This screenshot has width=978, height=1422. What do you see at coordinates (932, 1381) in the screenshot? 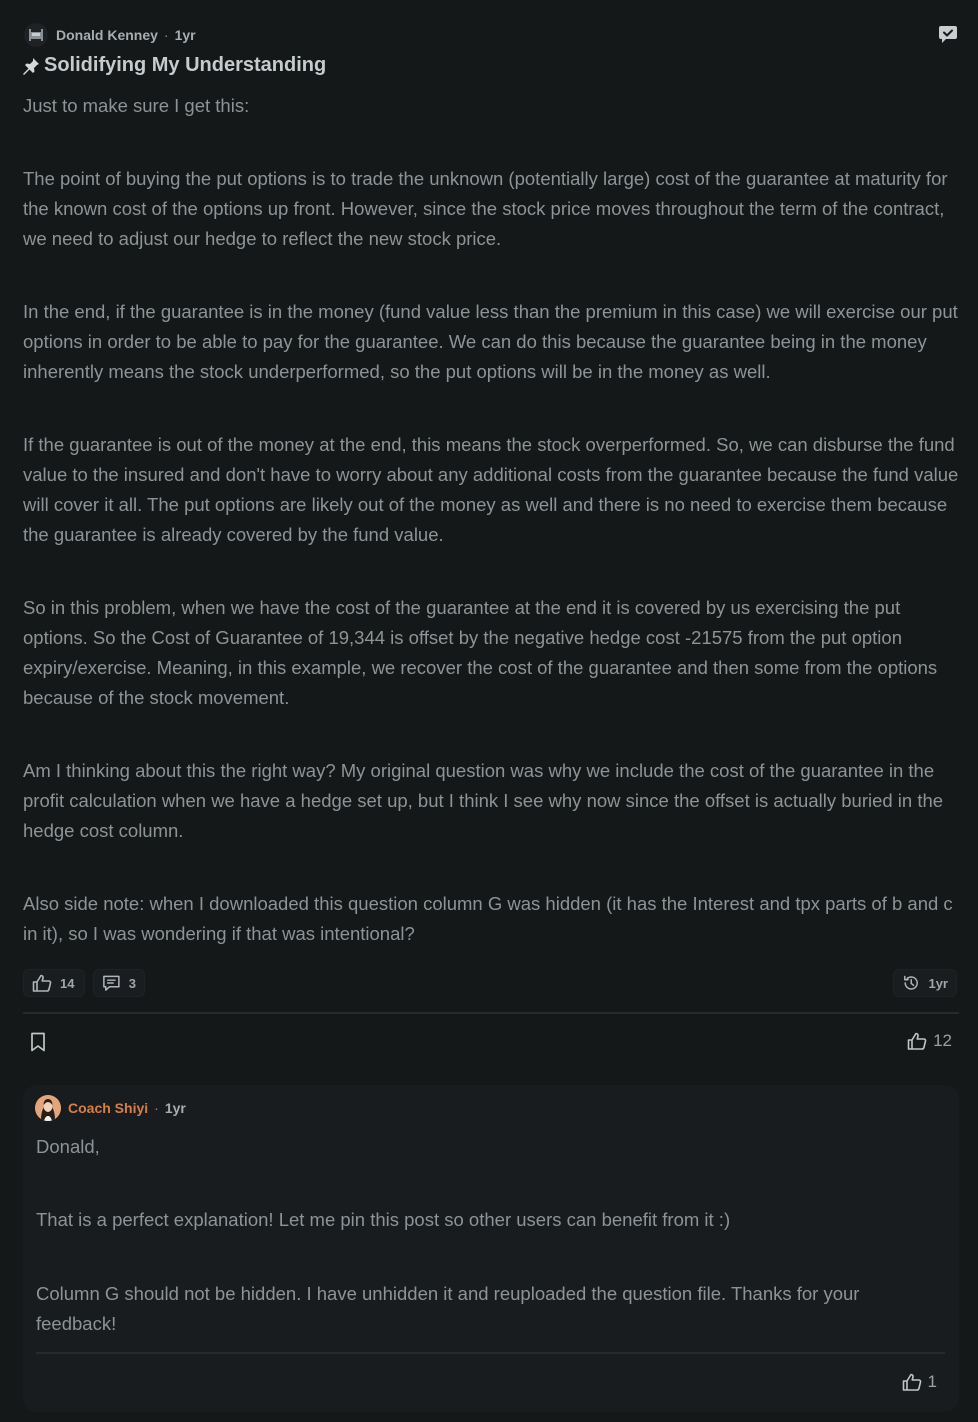
I see `reply-like-count: 1` at bounding box center [932, 1381].